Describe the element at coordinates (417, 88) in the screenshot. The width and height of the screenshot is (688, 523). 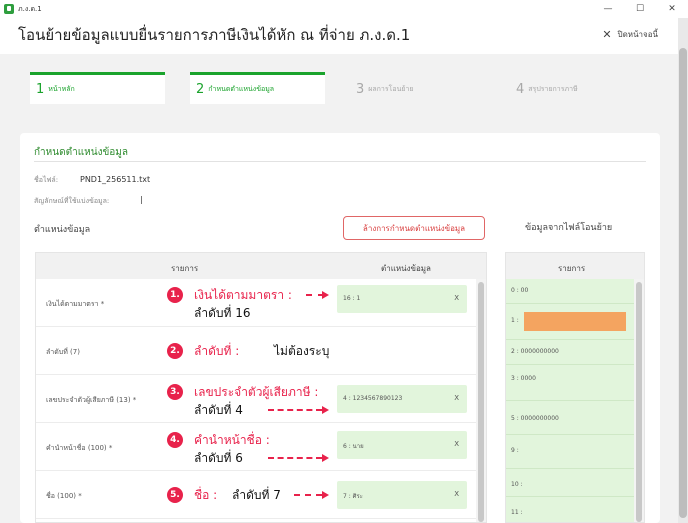
I see `step-transfer-result: 3 ผลการโอนย้าย` at that location.